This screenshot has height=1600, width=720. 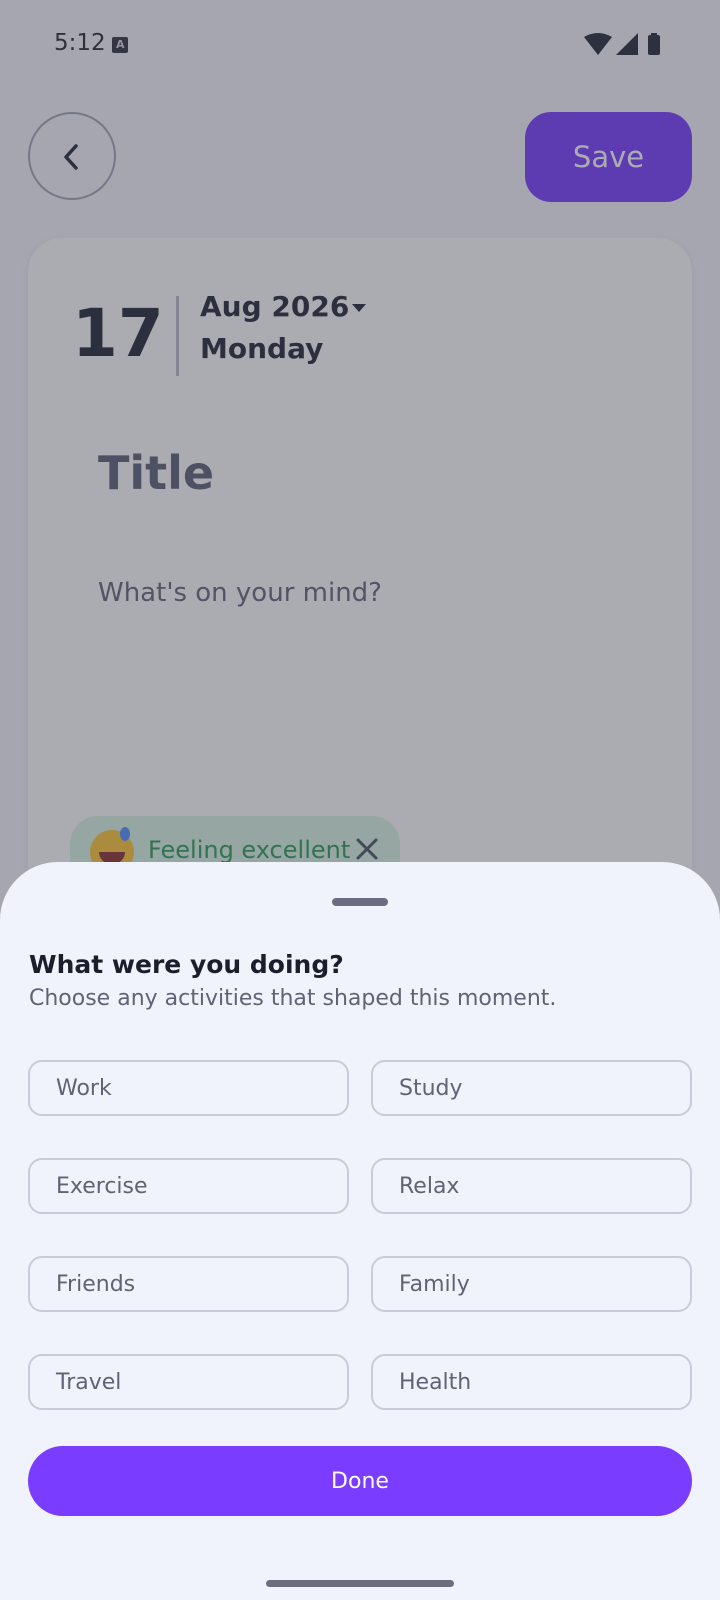 What do you see at coordinates (531, 1382) in the screenshot?
I see `activity-chip-health: Health` at bounding box center [531, 1382].